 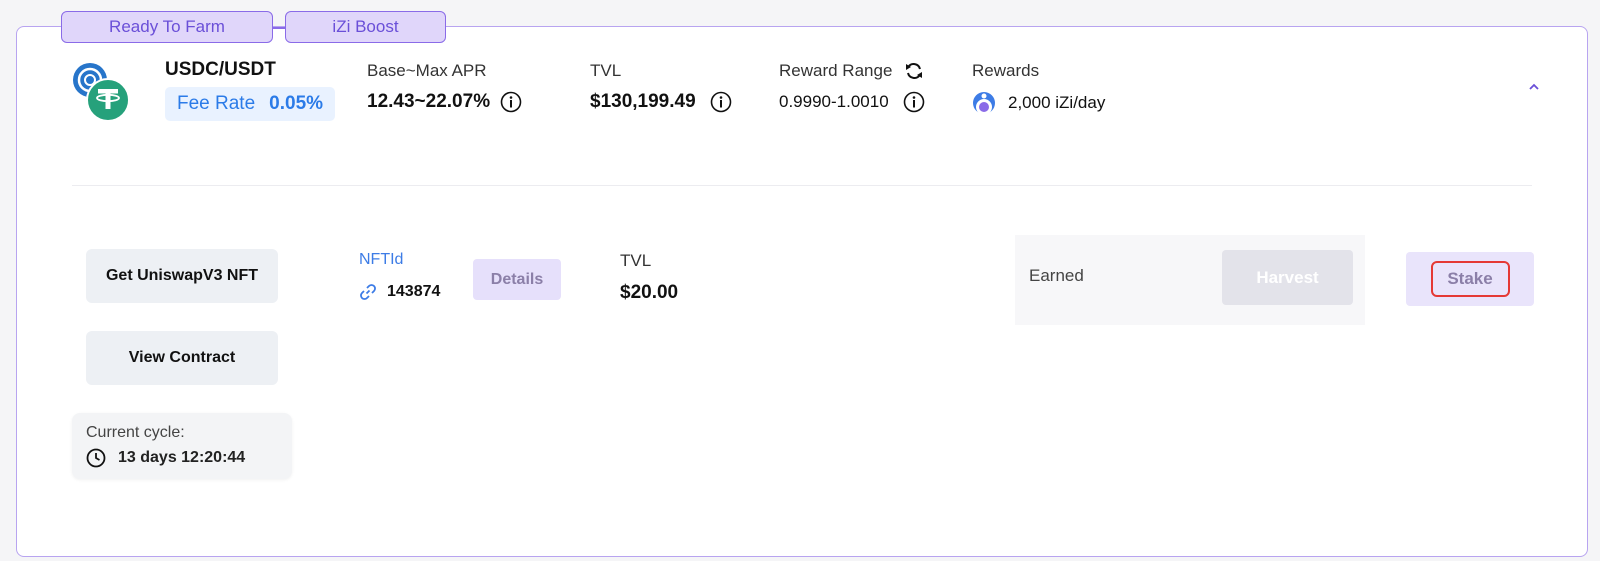 I want to click on tvl-row: $130,199.49, so click(x=661, y=102).